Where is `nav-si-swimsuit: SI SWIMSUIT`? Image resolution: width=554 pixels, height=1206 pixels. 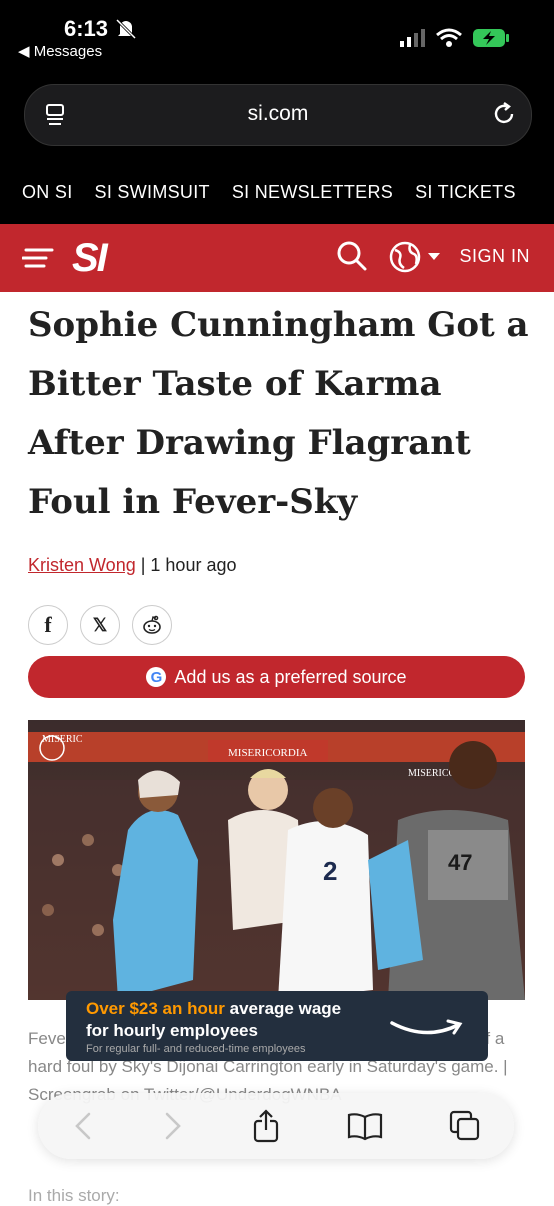
nav-si-swimsuit: SI SWIMSUIT is located at coordinates (152, 192).